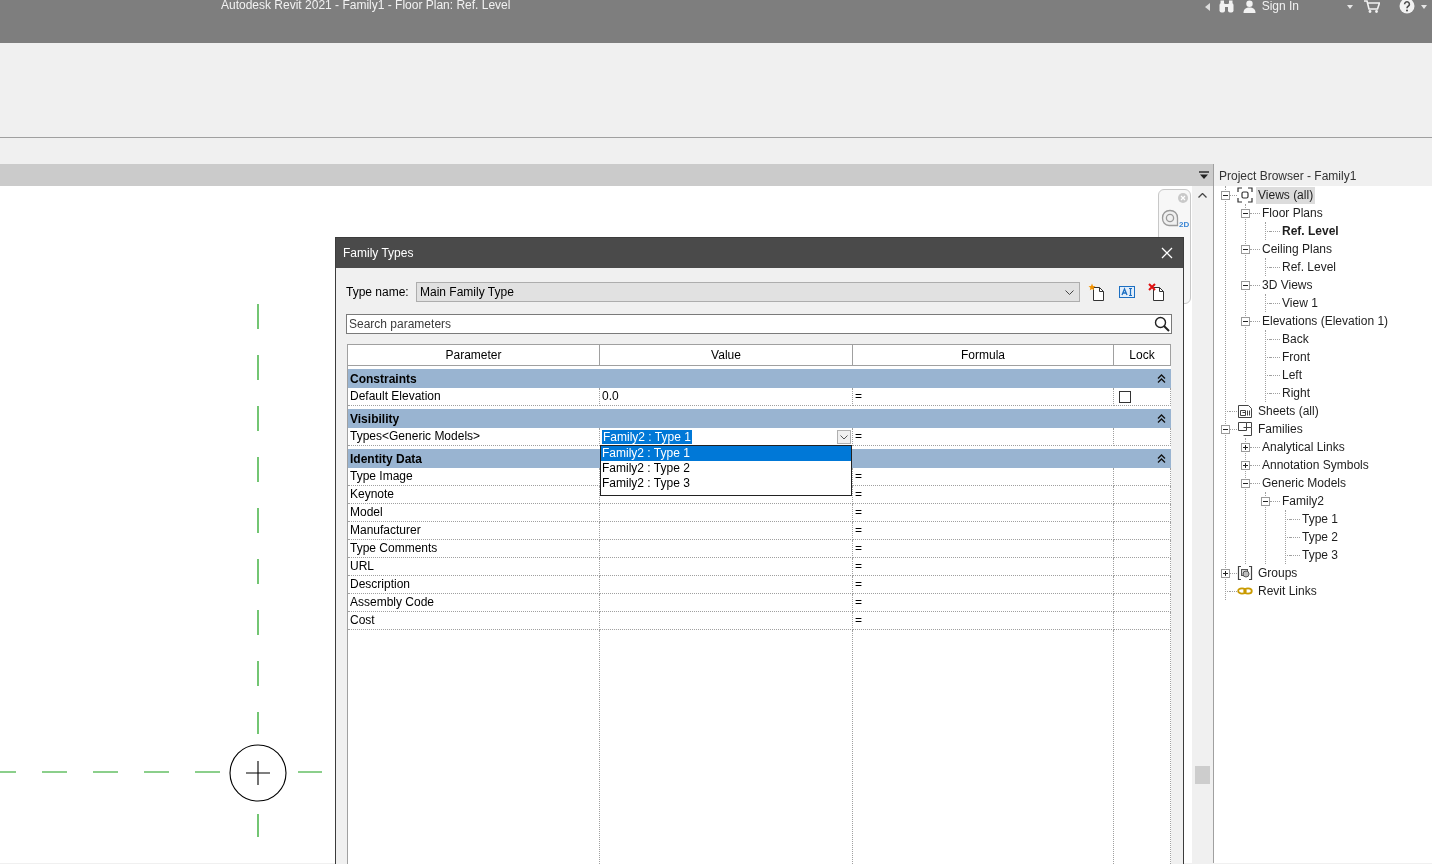  Describe the element at coordinates (474, 549) in the screenshot. I see `parameter-name: Type Comments` at that location.